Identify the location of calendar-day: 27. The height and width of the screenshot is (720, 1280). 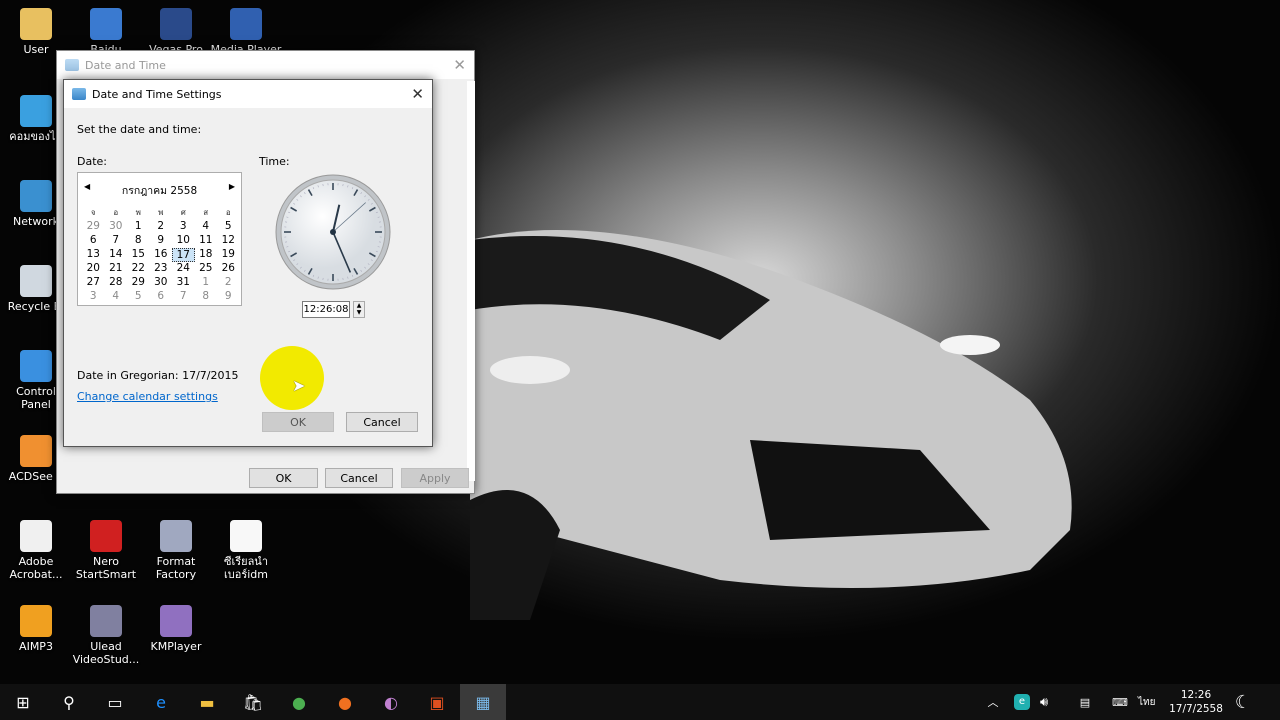
(93, 283).